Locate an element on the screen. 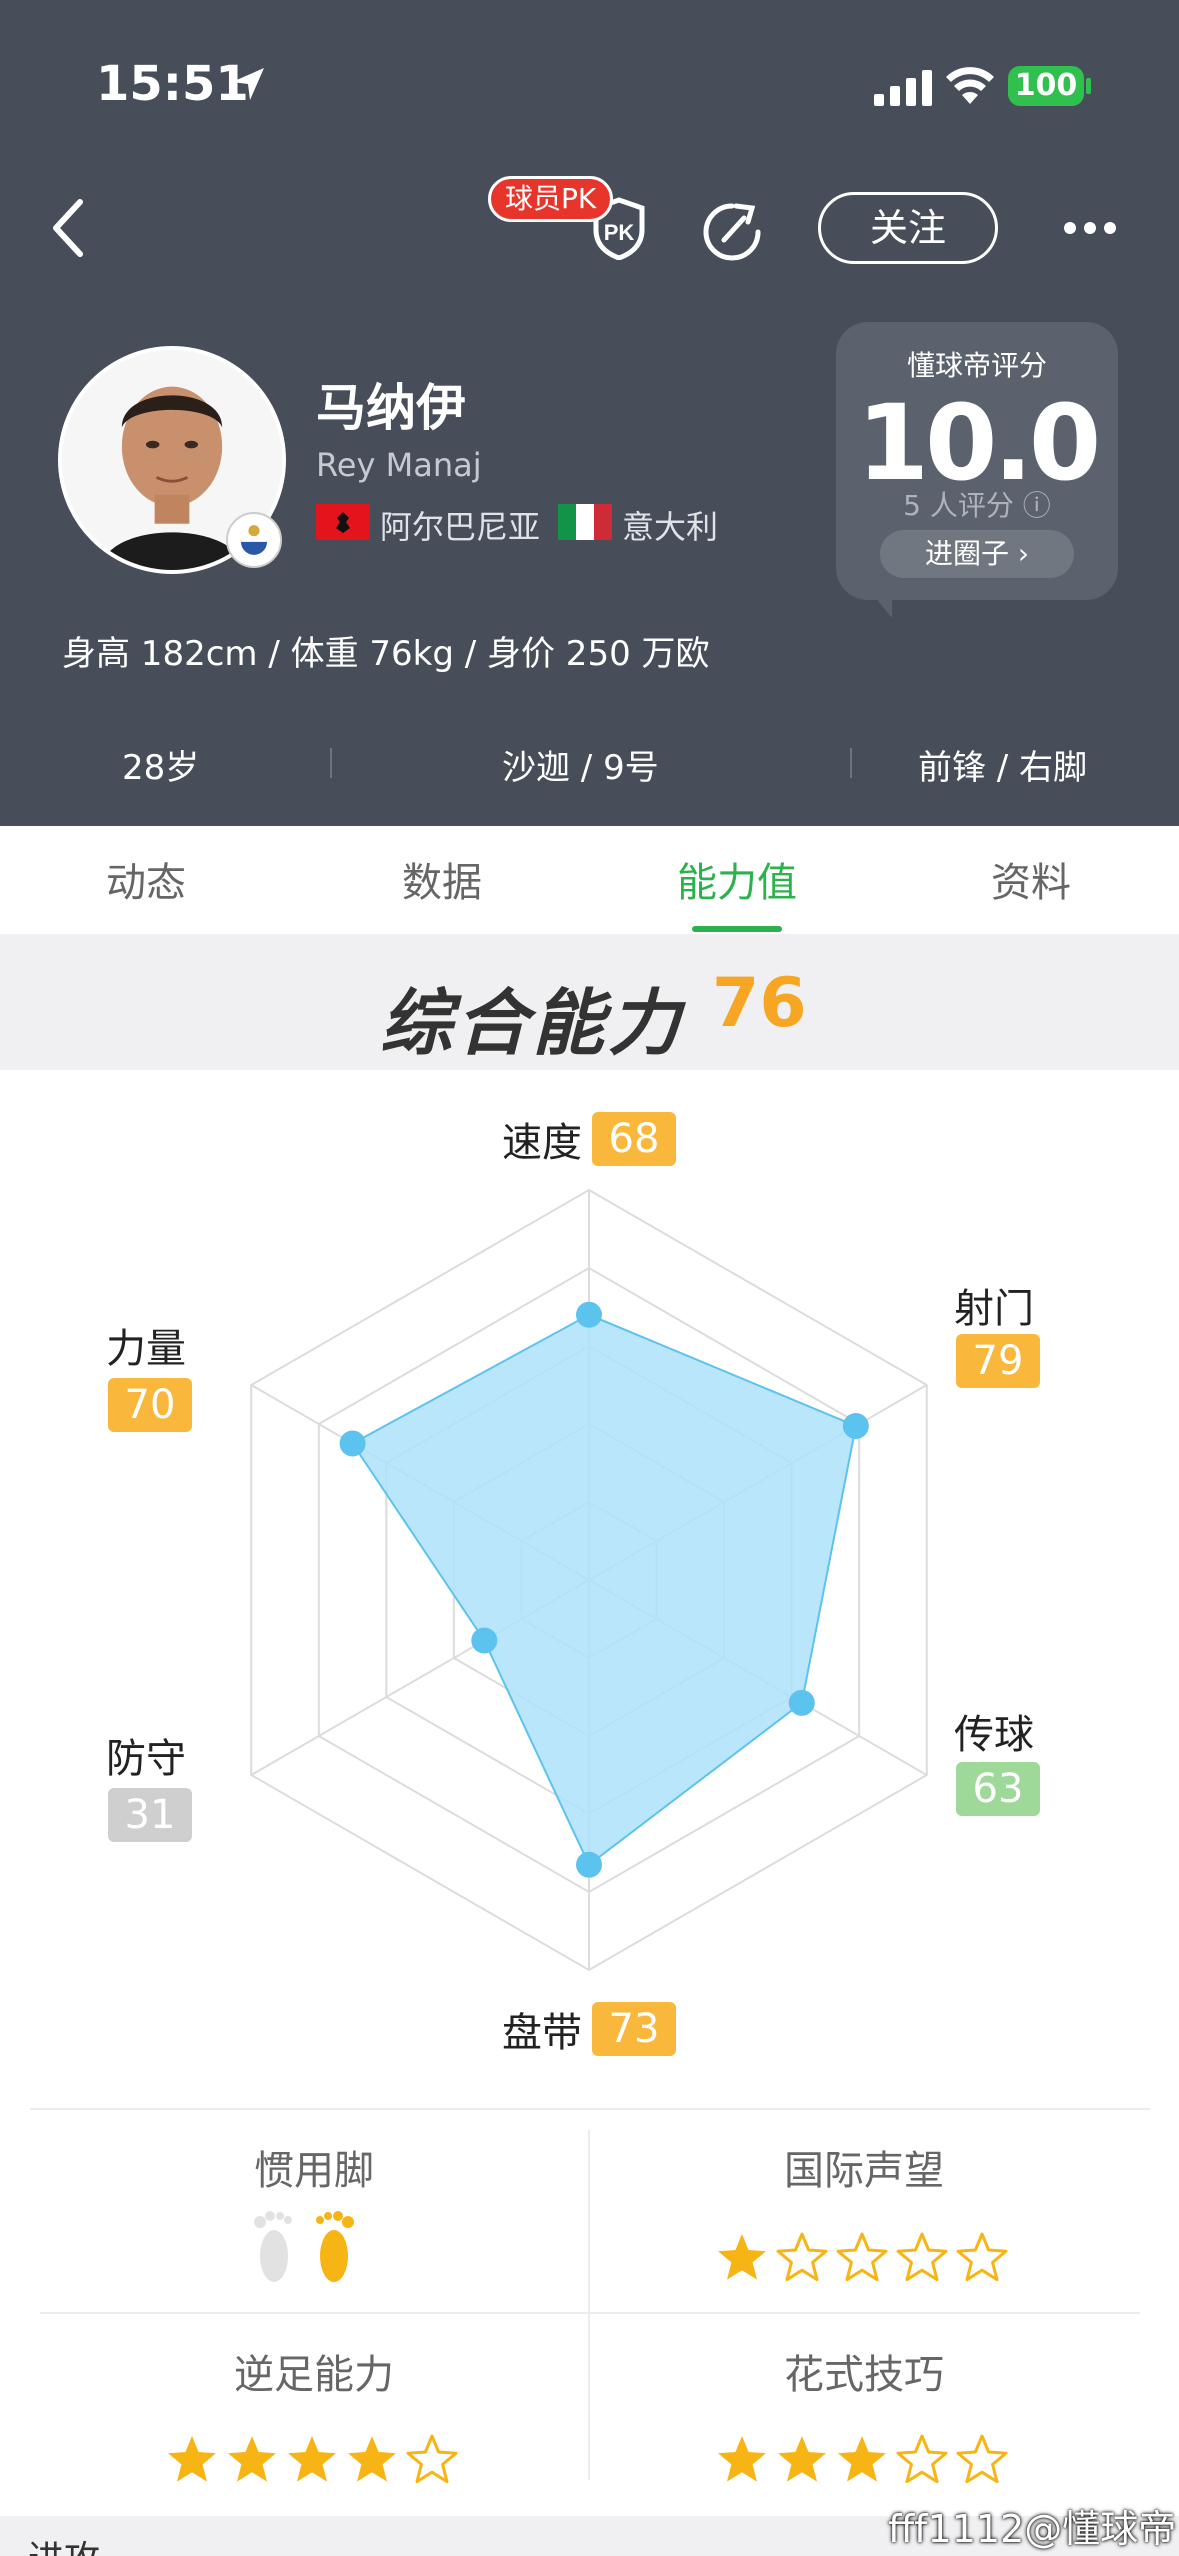 This screenshot has height=2556, width=1179. radar-axis-label: 传球 is located at coordinates (994, 1735).